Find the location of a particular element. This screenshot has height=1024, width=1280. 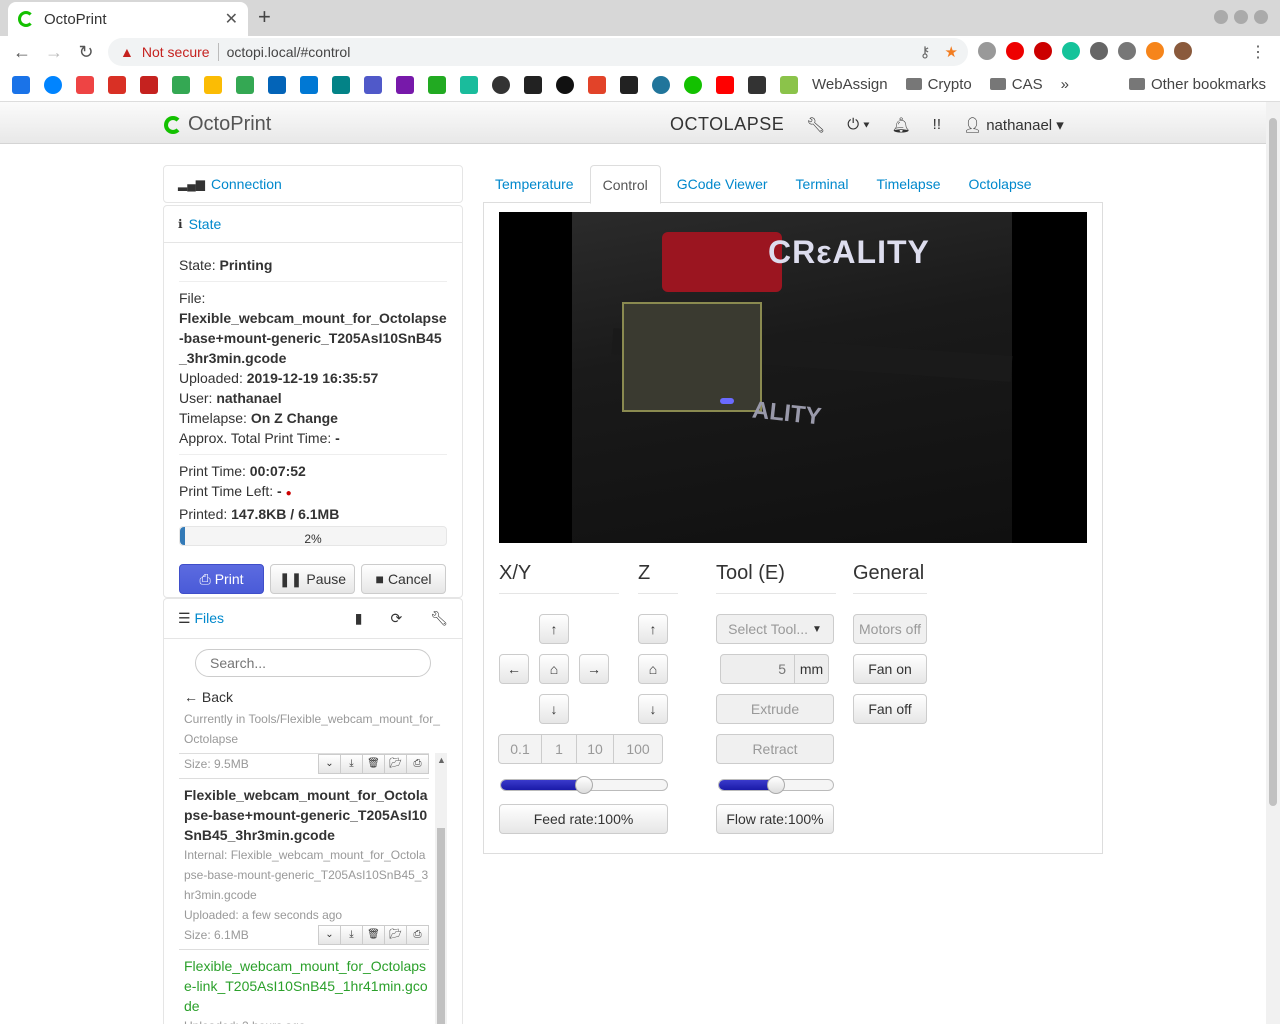

state-header: ℹ State is located at coordinates (313, 224).